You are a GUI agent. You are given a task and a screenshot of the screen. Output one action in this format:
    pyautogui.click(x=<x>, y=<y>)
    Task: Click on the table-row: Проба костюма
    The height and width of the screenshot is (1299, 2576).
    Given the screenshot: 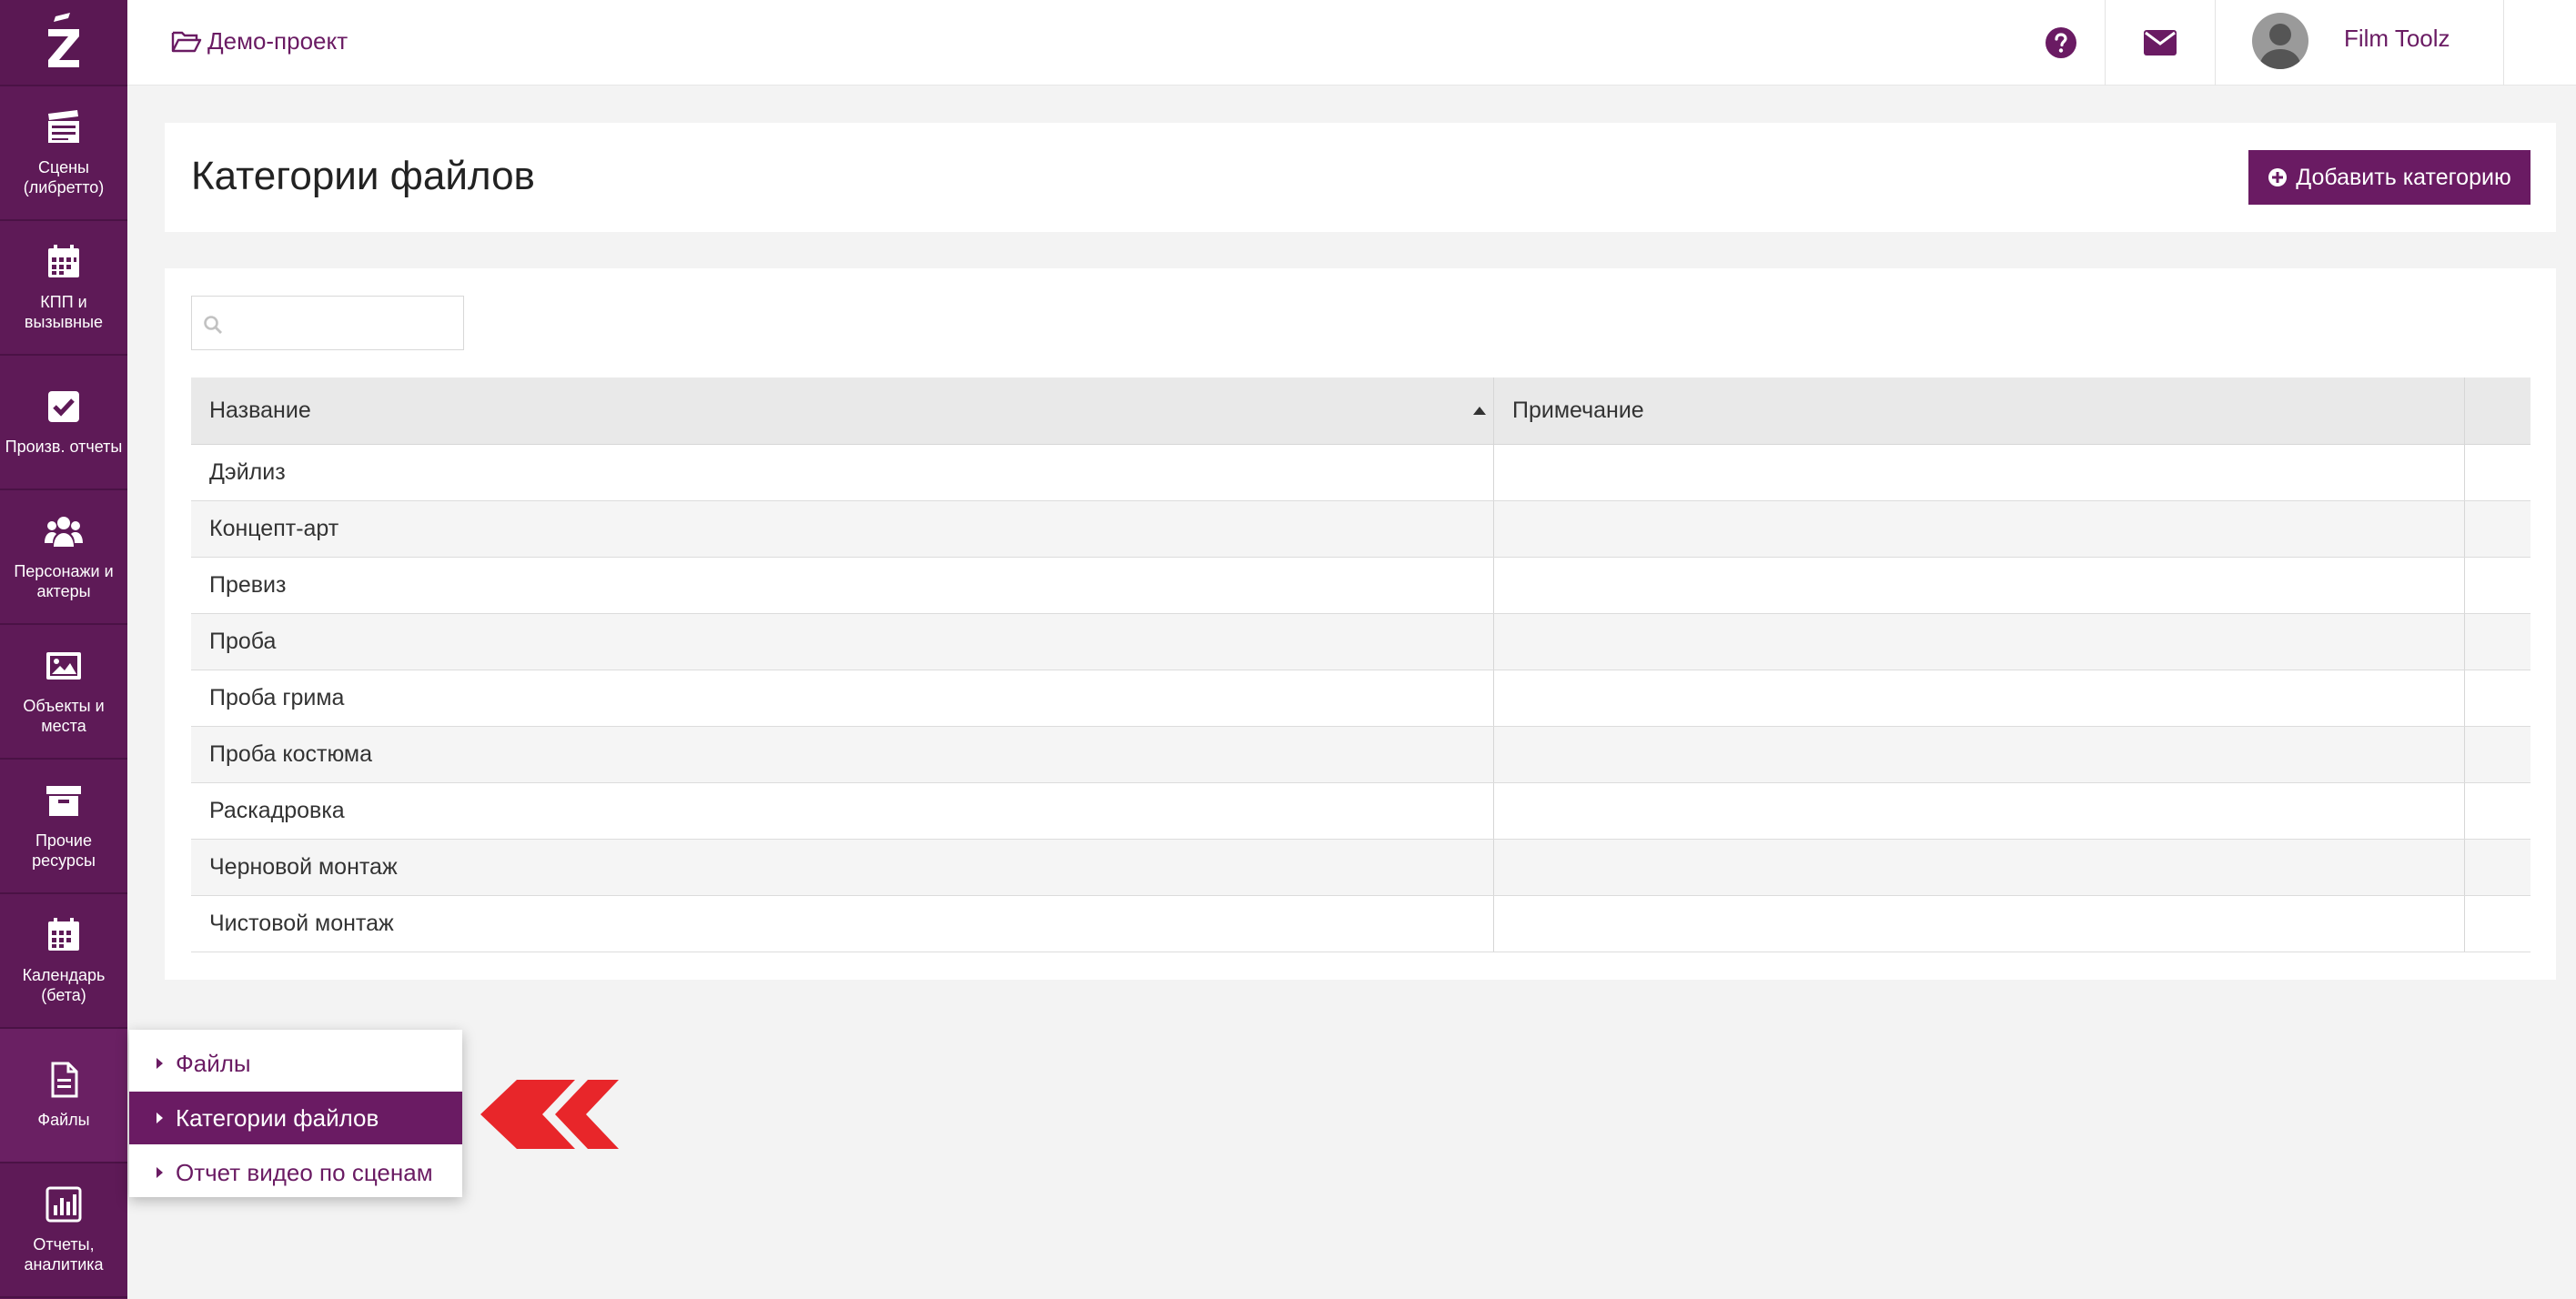 What is the action you would take?
    pyautogui.click(x=1361, y=755)
    